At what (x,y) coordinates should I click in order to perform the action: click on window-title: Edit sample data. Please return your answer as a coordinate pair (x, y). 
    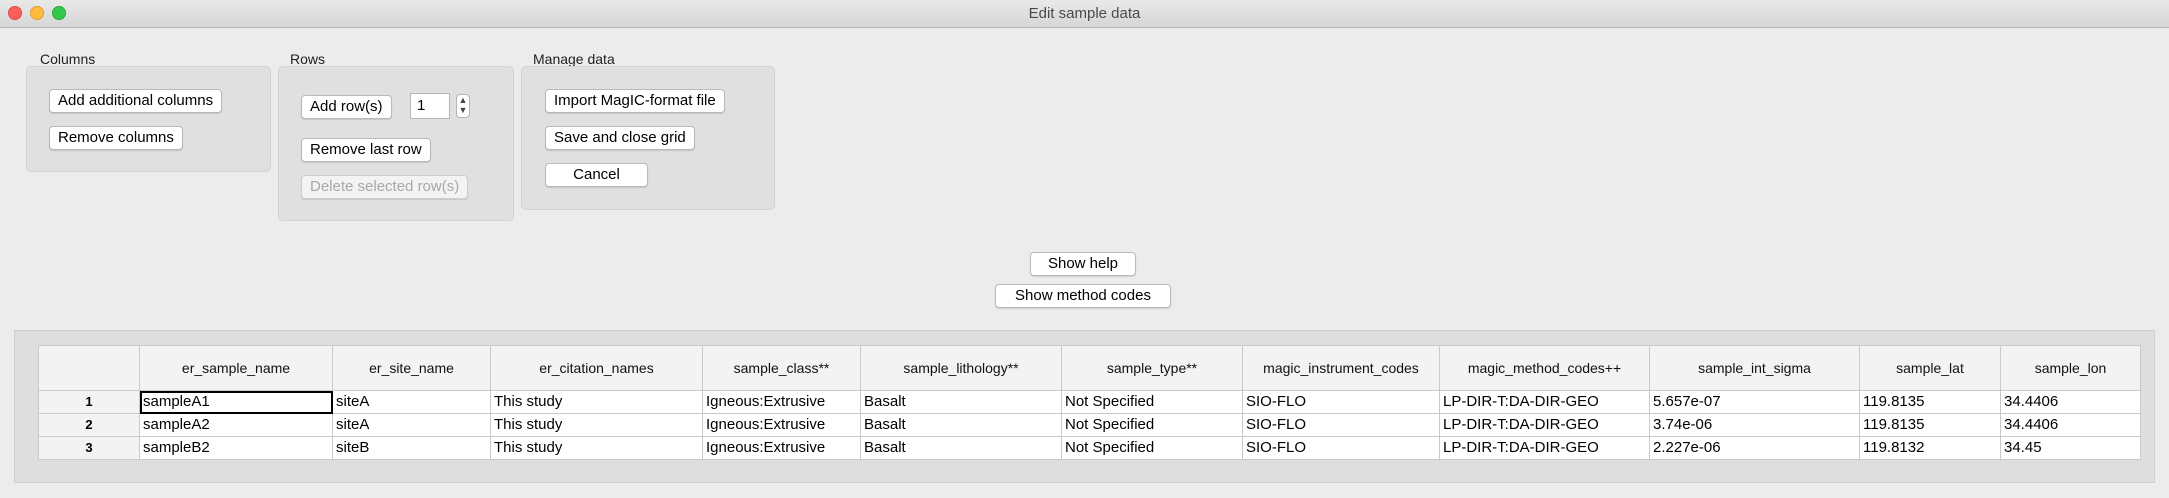
    Looking at the image, I should click on (1084, 13).